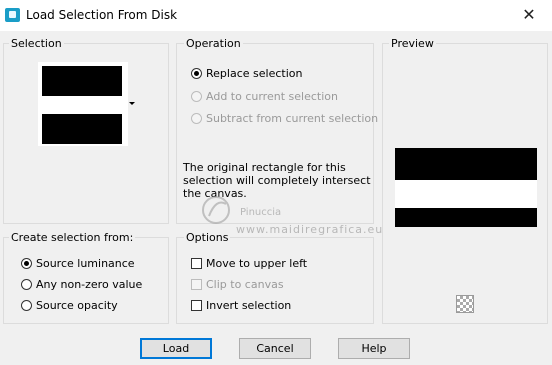 This screenshot has height=365, width=552. What do you see at coordinates (26, 263) in the screenshot?
I see `source-luminance-radio` at bounding box center [26, 263].